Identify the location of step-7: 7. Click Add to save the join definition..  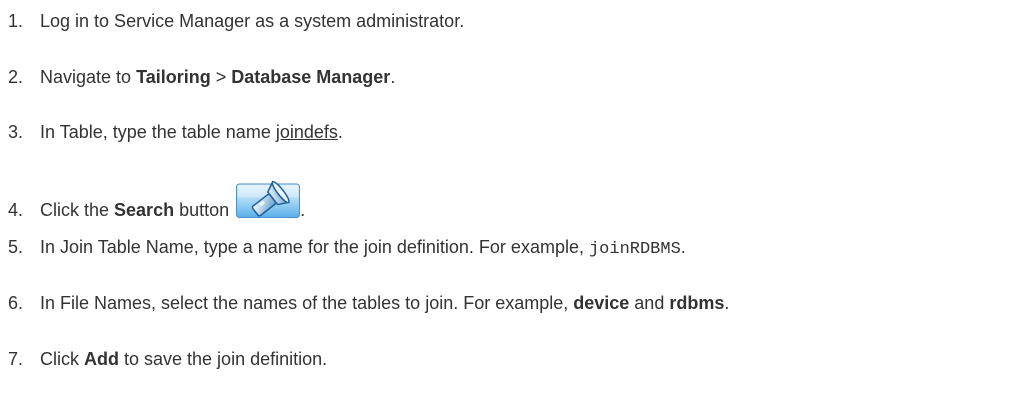
(167, 359).